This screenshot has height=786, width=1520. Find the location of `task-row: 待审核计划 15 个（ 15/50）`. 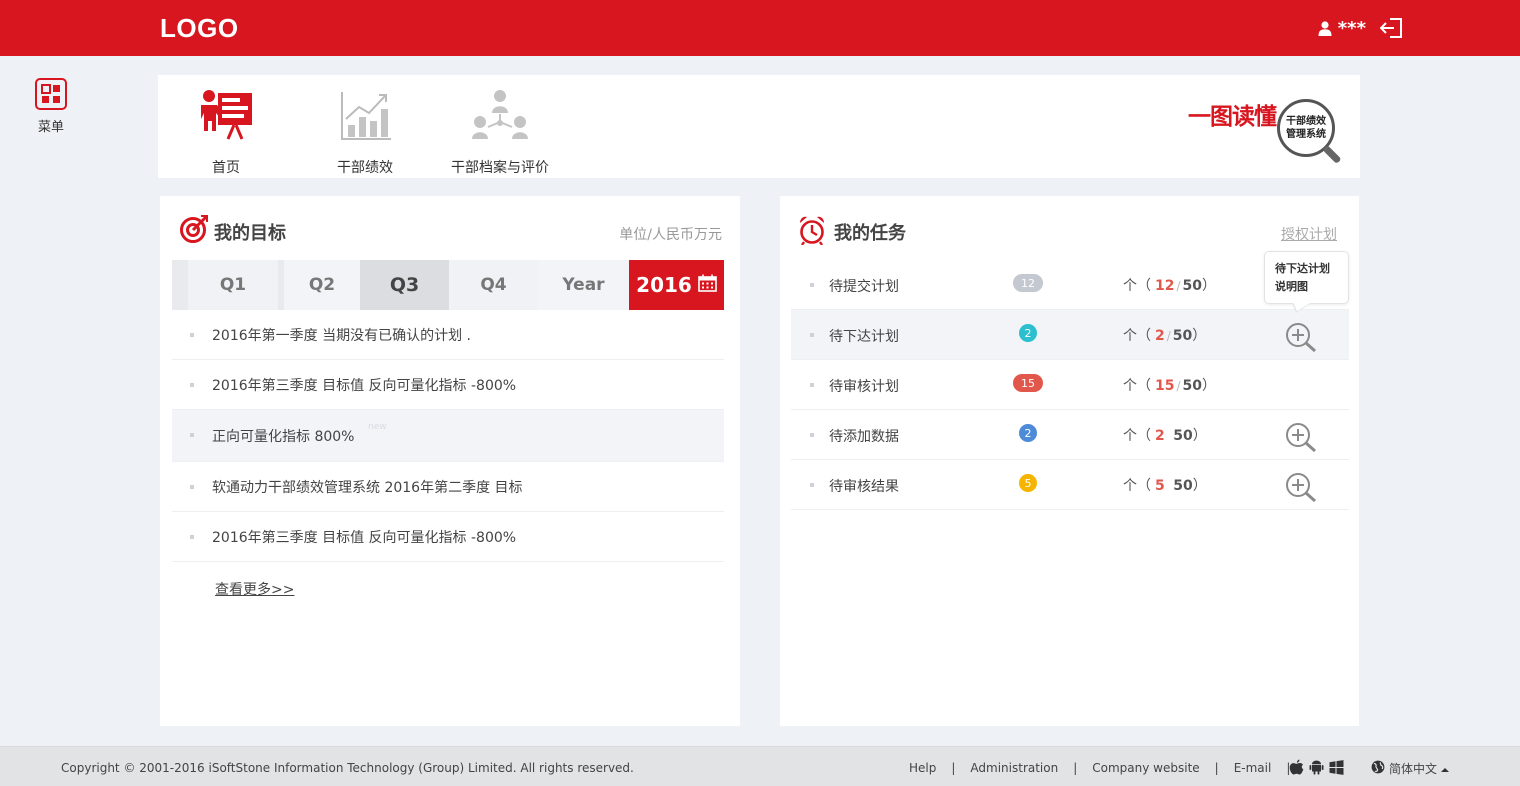

task-row: 待审核计划 15 个（ 15/50） is located at coordinates (1070, 385).